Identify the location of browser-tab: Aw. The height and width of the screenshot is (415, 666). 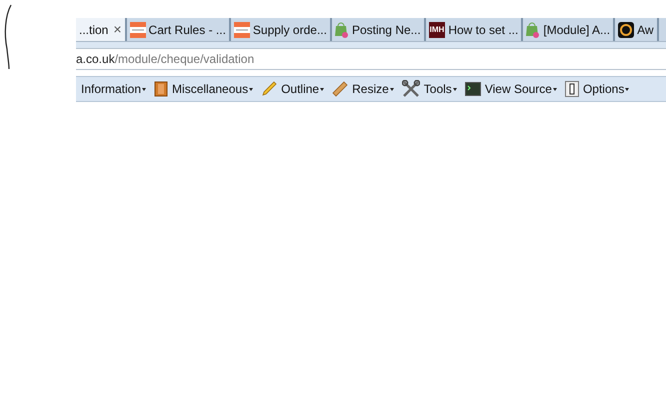
(637, 29).